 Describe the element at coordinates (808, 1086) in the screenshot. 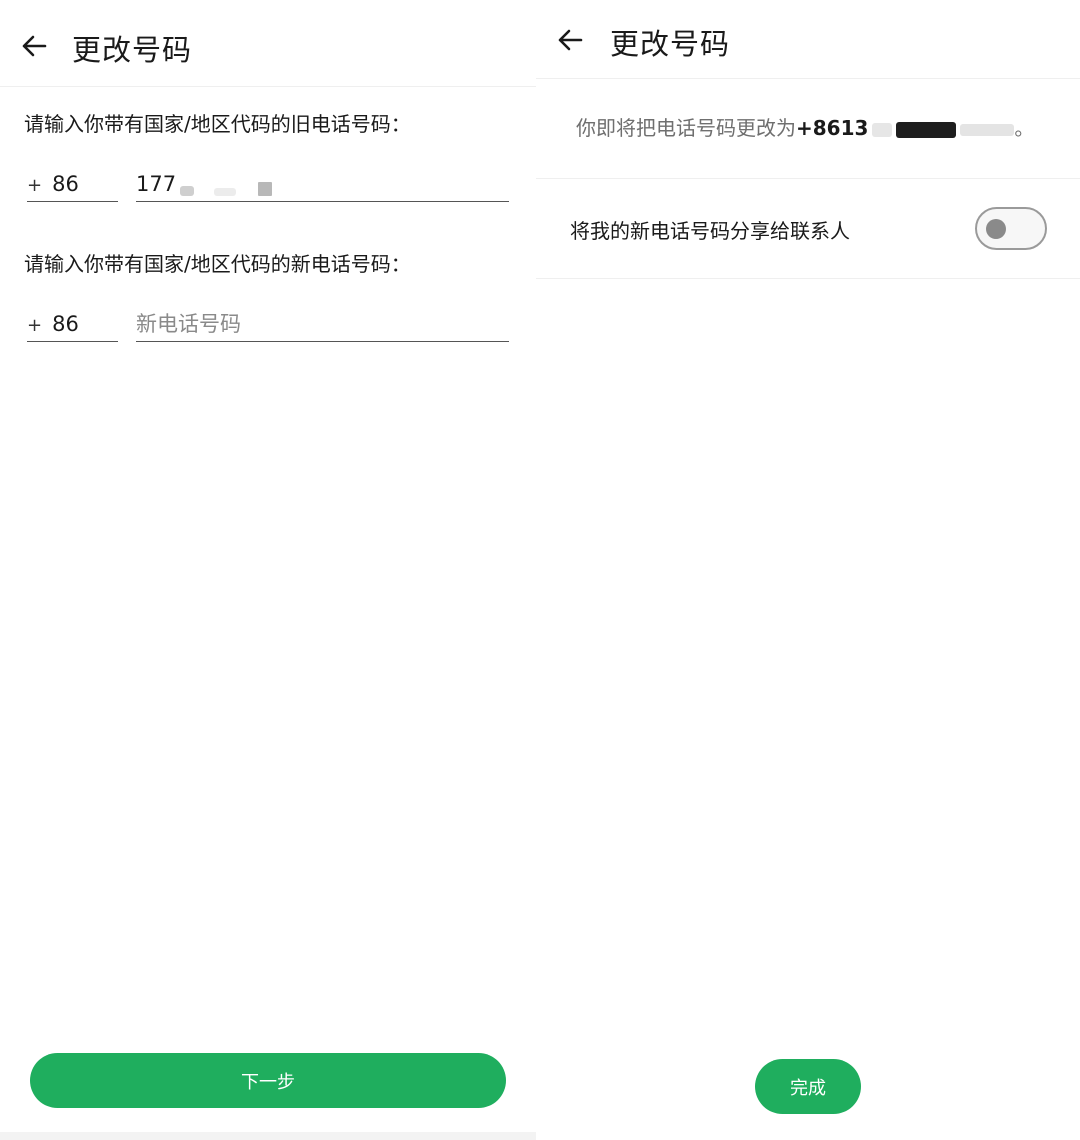

I see `done-button: 完成` at that location.